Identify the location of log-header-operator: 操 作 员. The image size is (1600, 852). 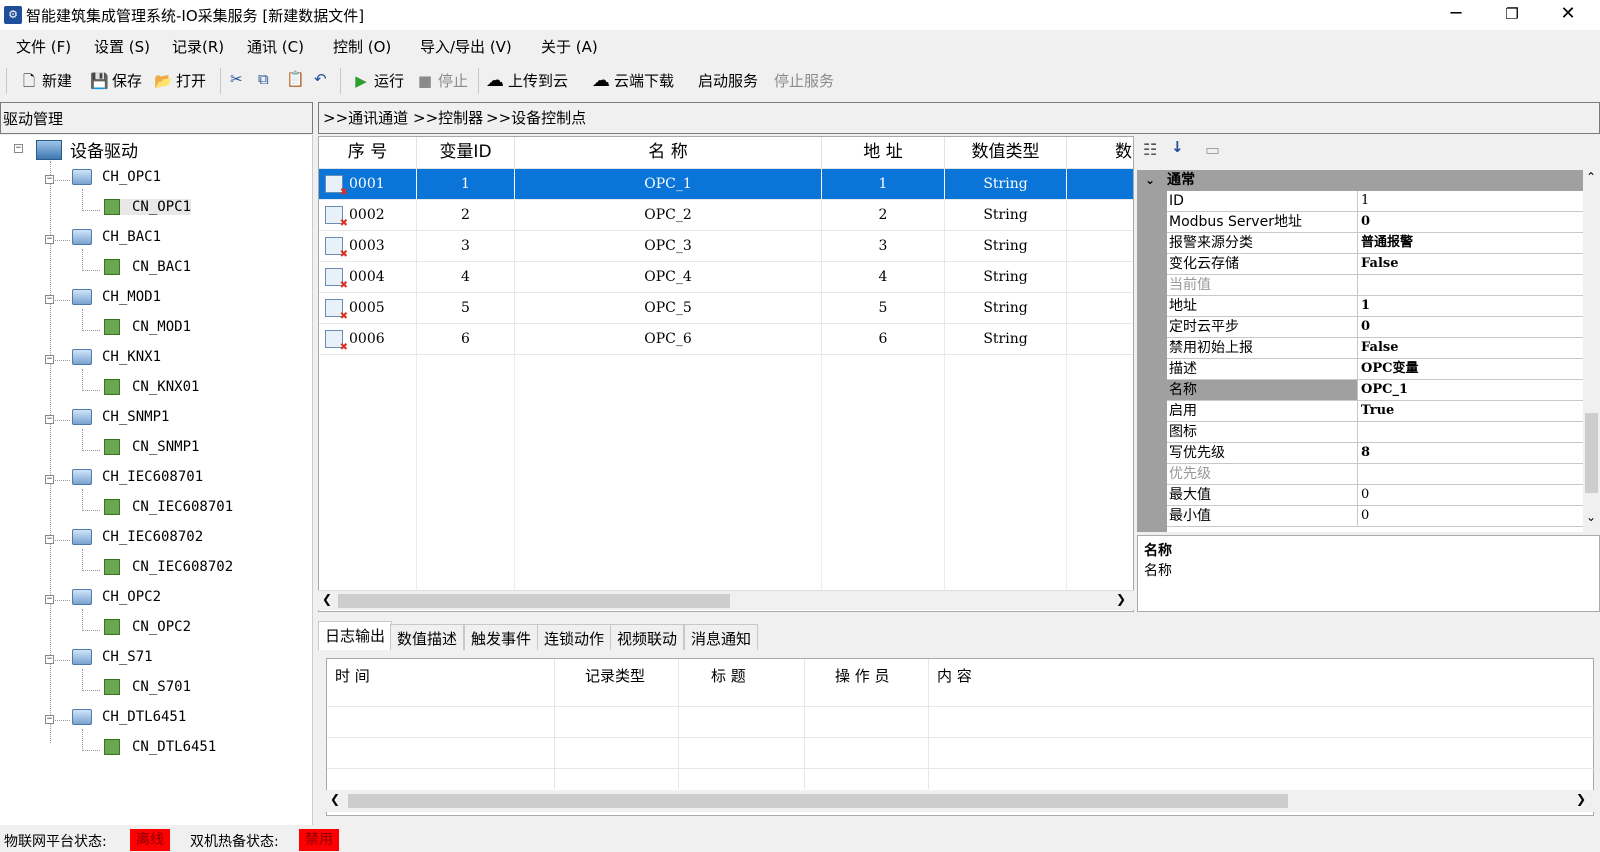
(862, 675).